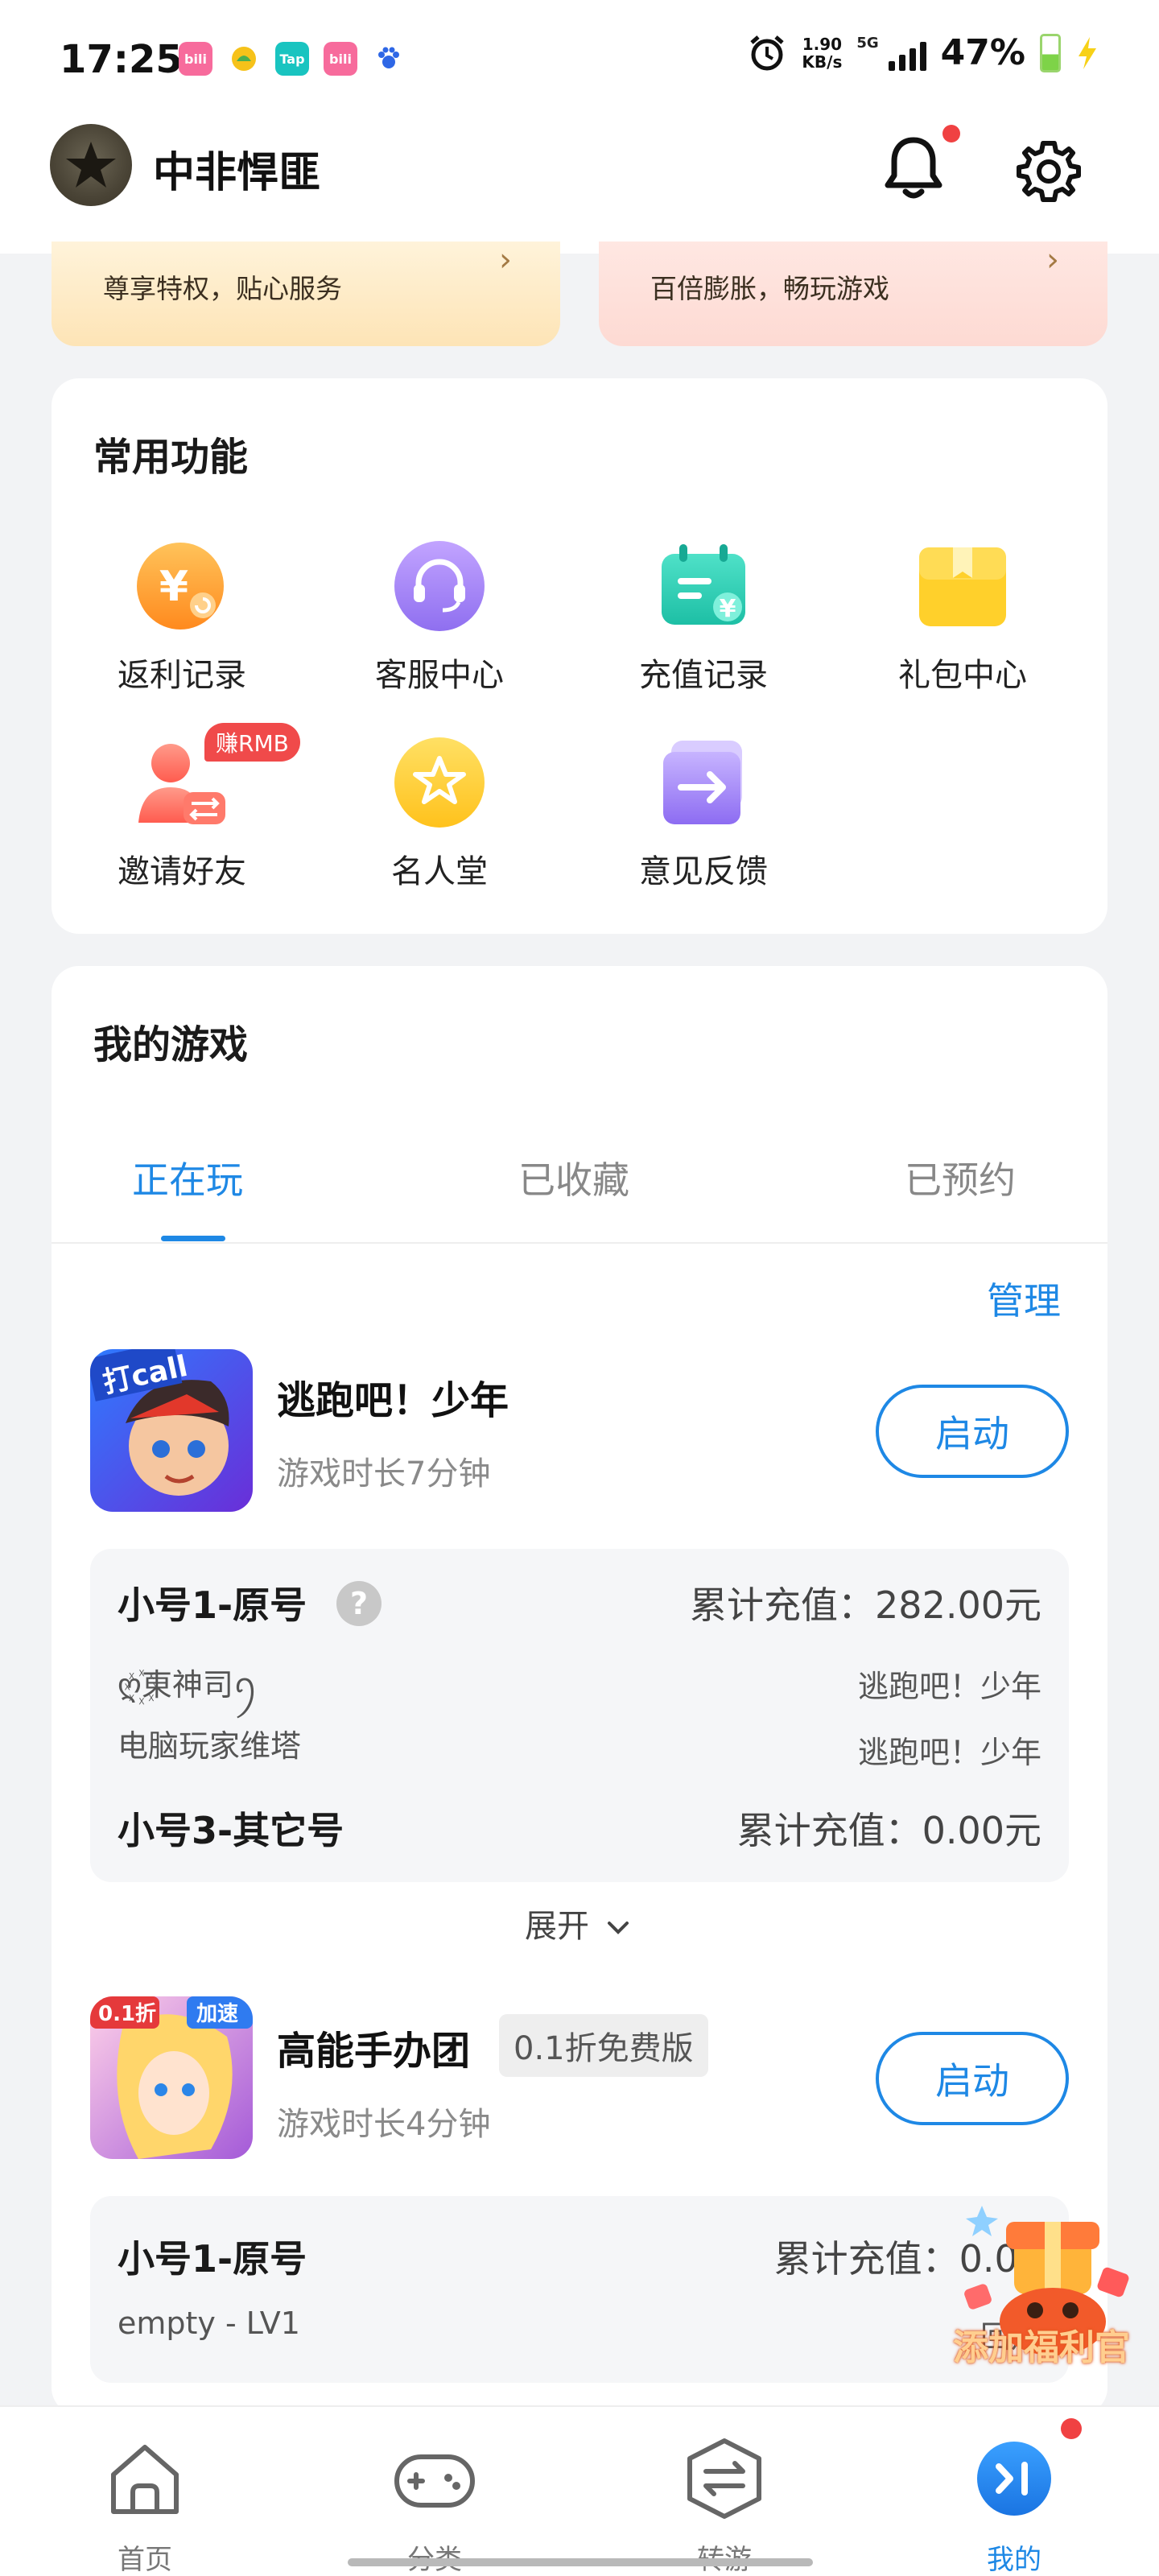 The height and width of the screenshot is (2576, 1159). Describe the element at coordinates (907, 53) in the screenshot. I see `signal-icon` at that location.